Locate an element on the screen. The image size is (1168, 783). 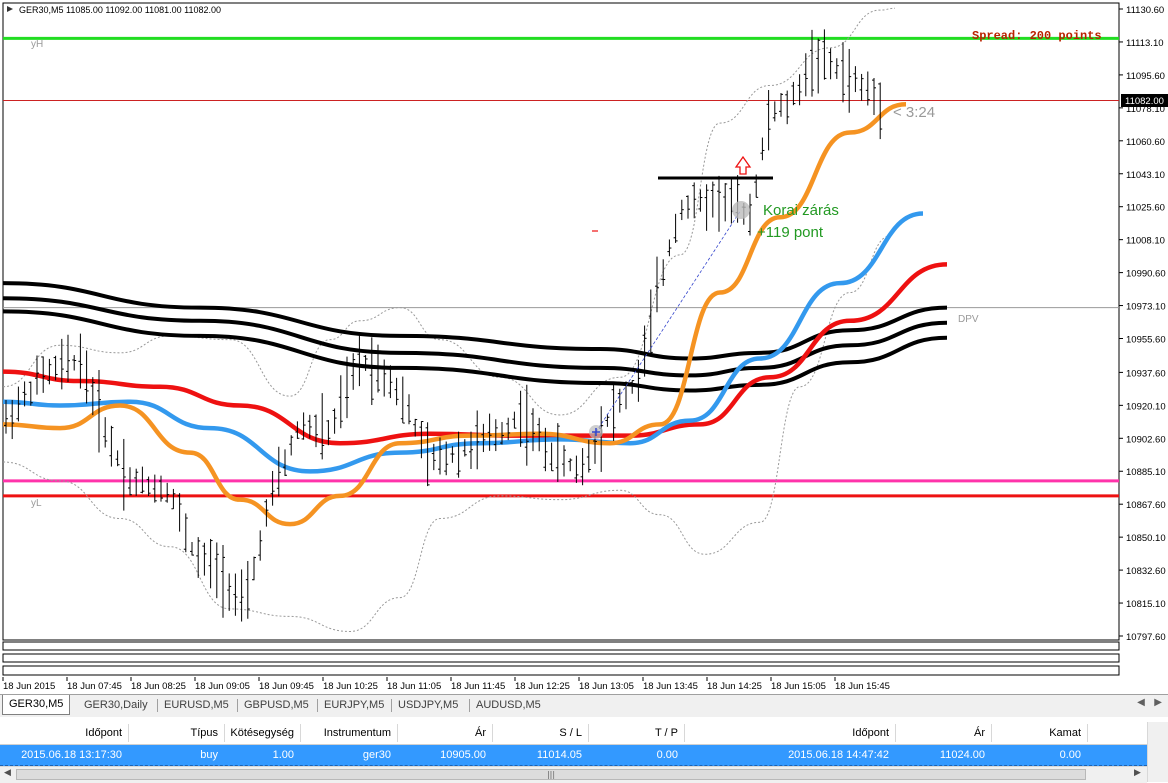
tab-scroll-arrows: ◀ ▶ is located at coordinates (1149, 702).